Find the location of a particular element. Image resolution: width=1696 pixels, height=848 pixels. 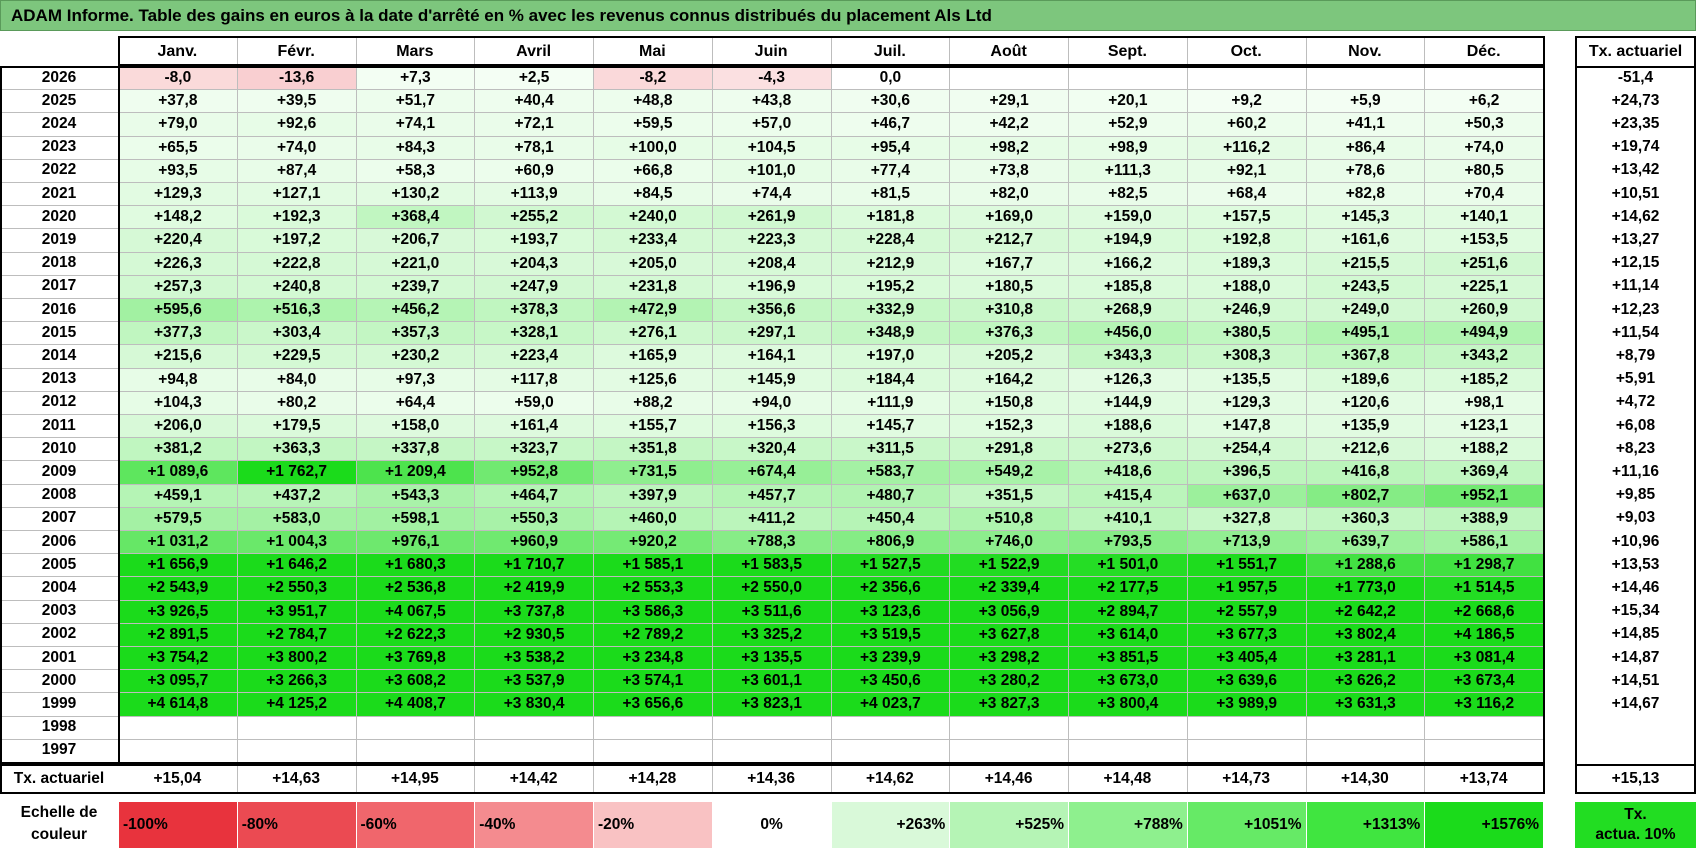

heatmap-cell: +3 802,4 is located at coordinates (1365, 634).